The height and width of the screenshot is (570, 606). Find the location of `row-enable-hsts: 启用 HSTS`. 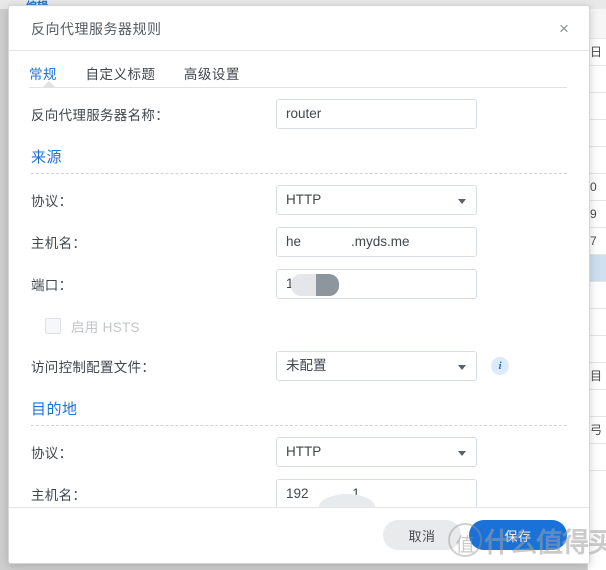

row-enable-hsts: 启用 HSTS is located at coordinates (299, 326).